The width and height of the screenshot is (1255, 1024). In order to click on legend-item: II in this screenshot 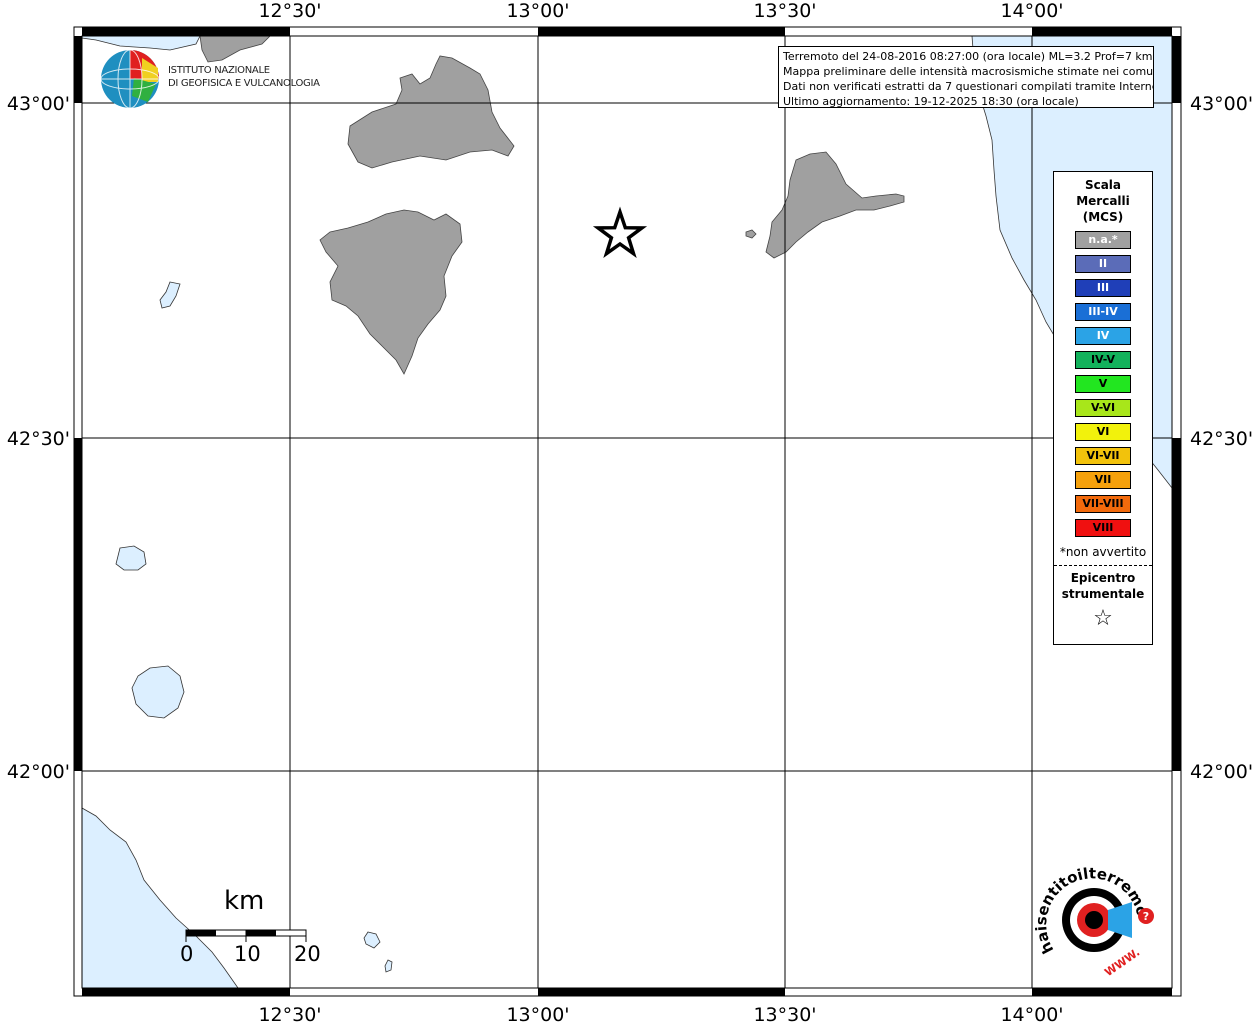, I will do `click(1103, 264)`.